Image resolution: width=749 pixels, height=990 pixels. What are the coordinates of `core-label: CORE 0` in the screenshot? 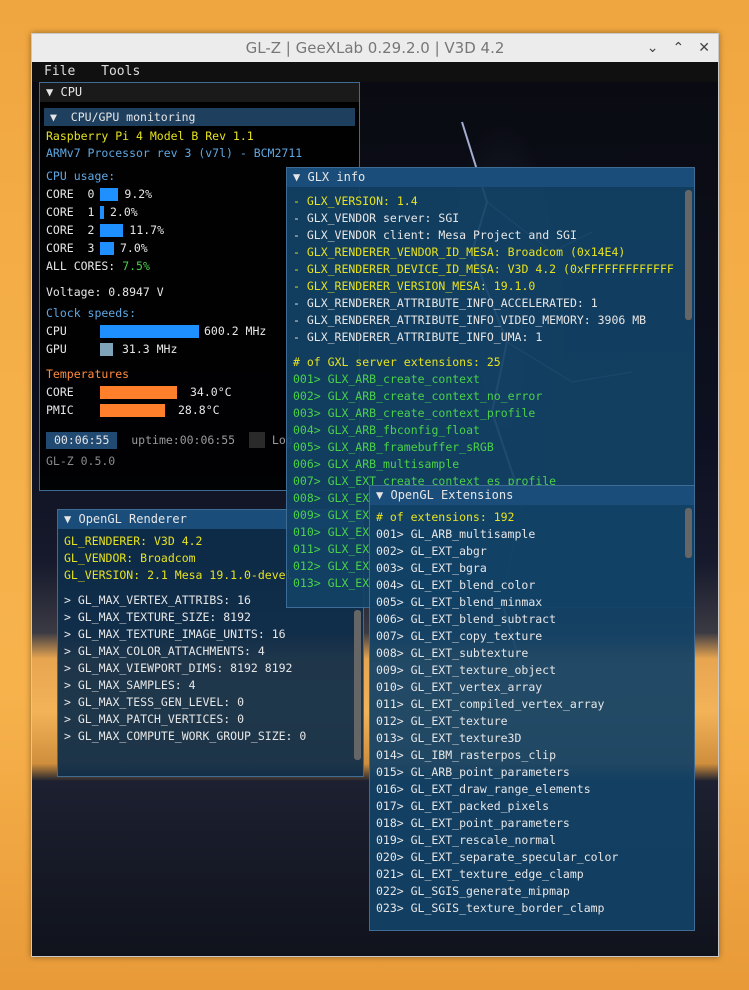 It's located at (70, 193).